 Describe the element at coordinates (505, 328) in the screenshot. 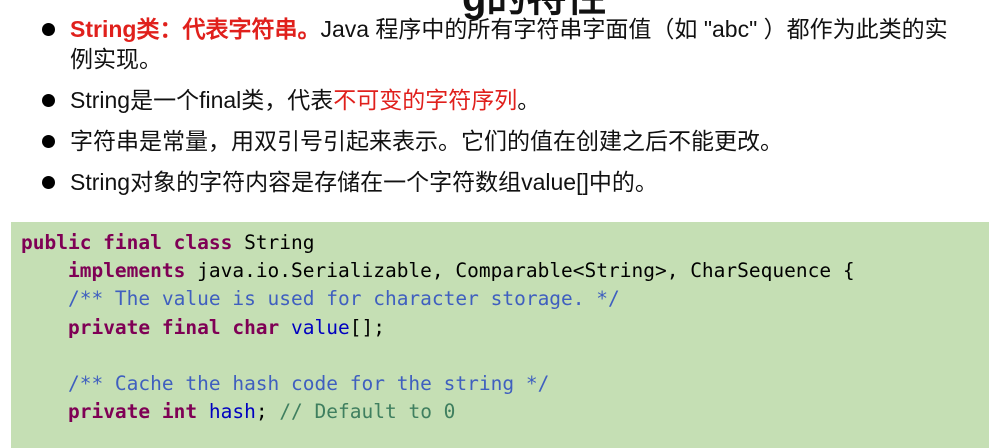

I see `code-line: private final char value[];` at that location.